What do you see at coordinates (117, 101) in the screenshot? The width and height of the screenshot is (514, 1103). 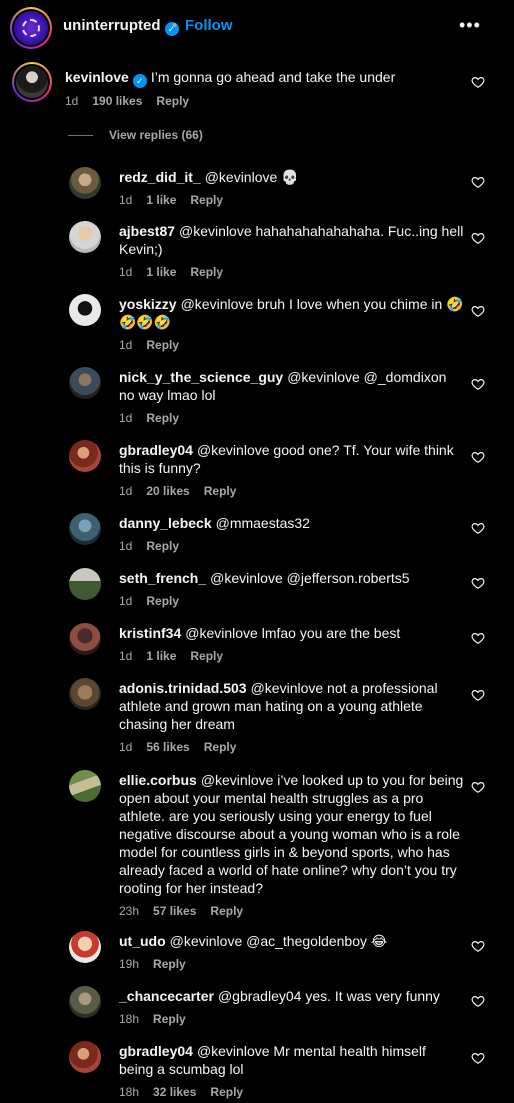 I see `comment-likes: 190 likes` at bounding box center [117, 101].